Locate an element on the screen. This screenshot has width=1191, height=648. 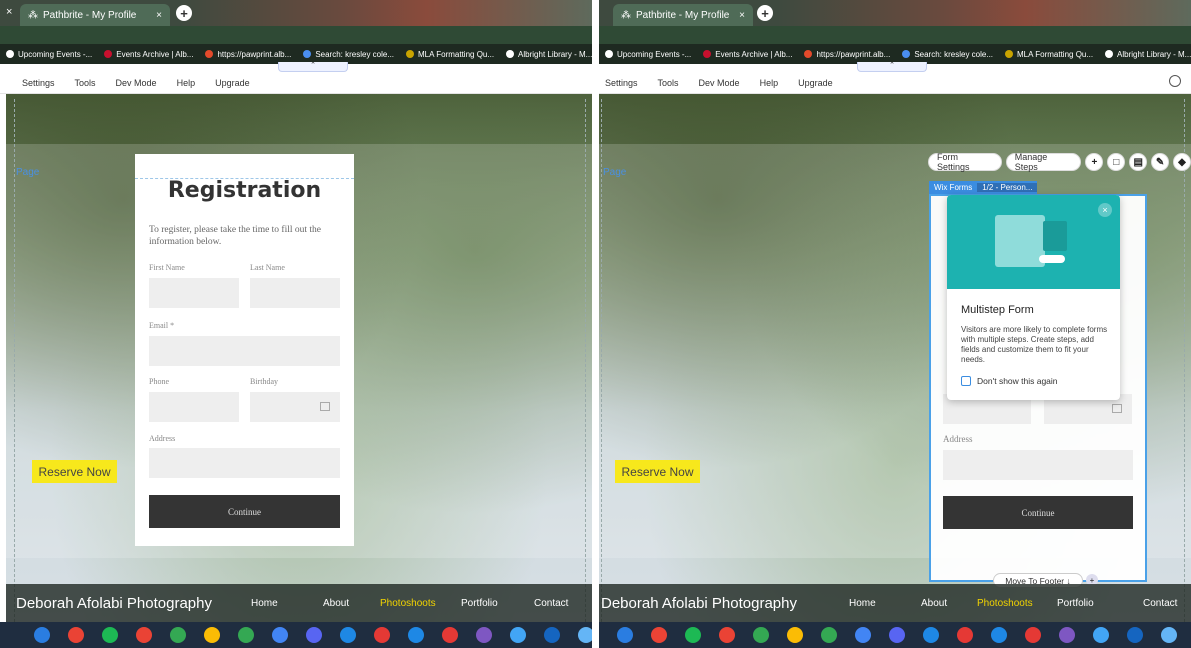
design-icon: ✎ is located at coordinates (1160, 162).